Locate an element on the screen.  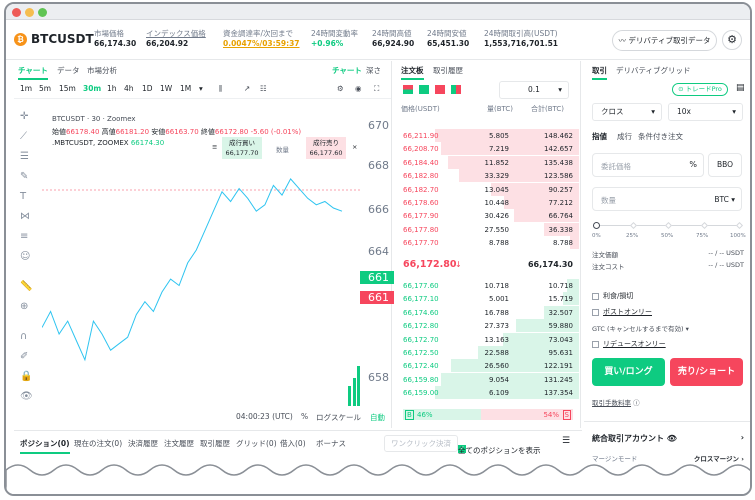
price-input: 委託価格 % is located at coordinates (648, 165).